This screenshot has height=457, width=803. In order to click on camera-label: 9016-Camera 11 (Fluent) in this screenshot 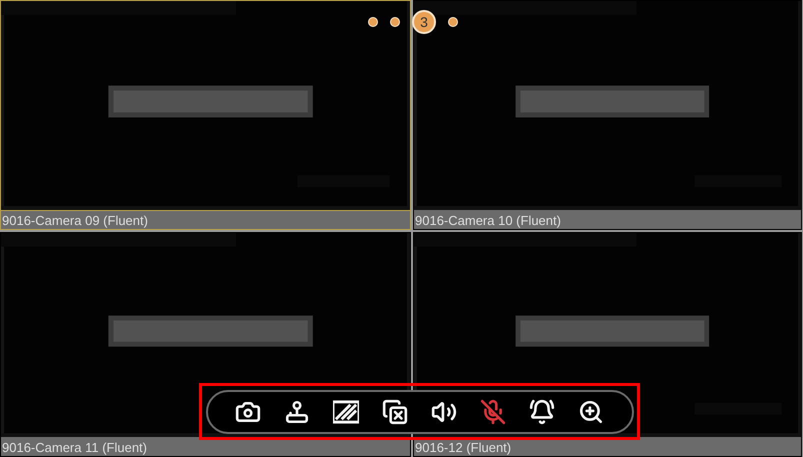, I will do `click(205, 446)`.